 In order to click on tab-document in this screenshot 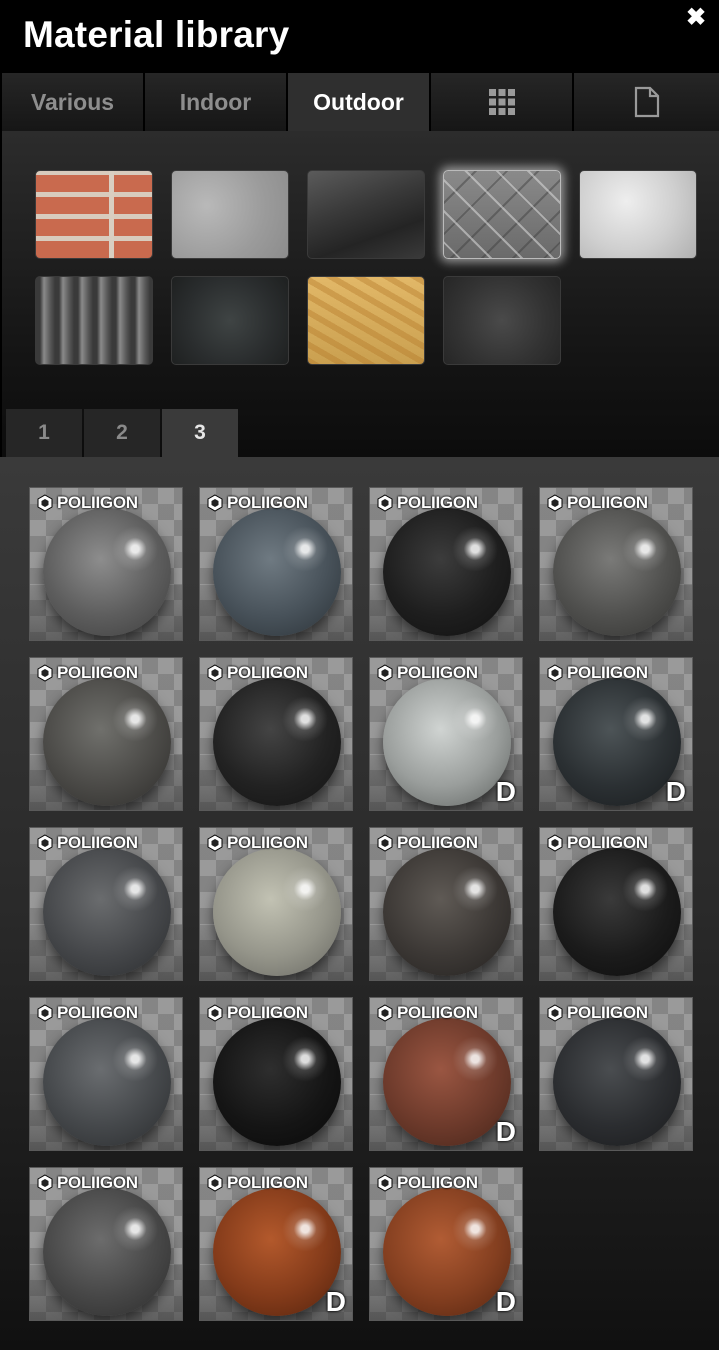, I will do `click(646, 102)`.